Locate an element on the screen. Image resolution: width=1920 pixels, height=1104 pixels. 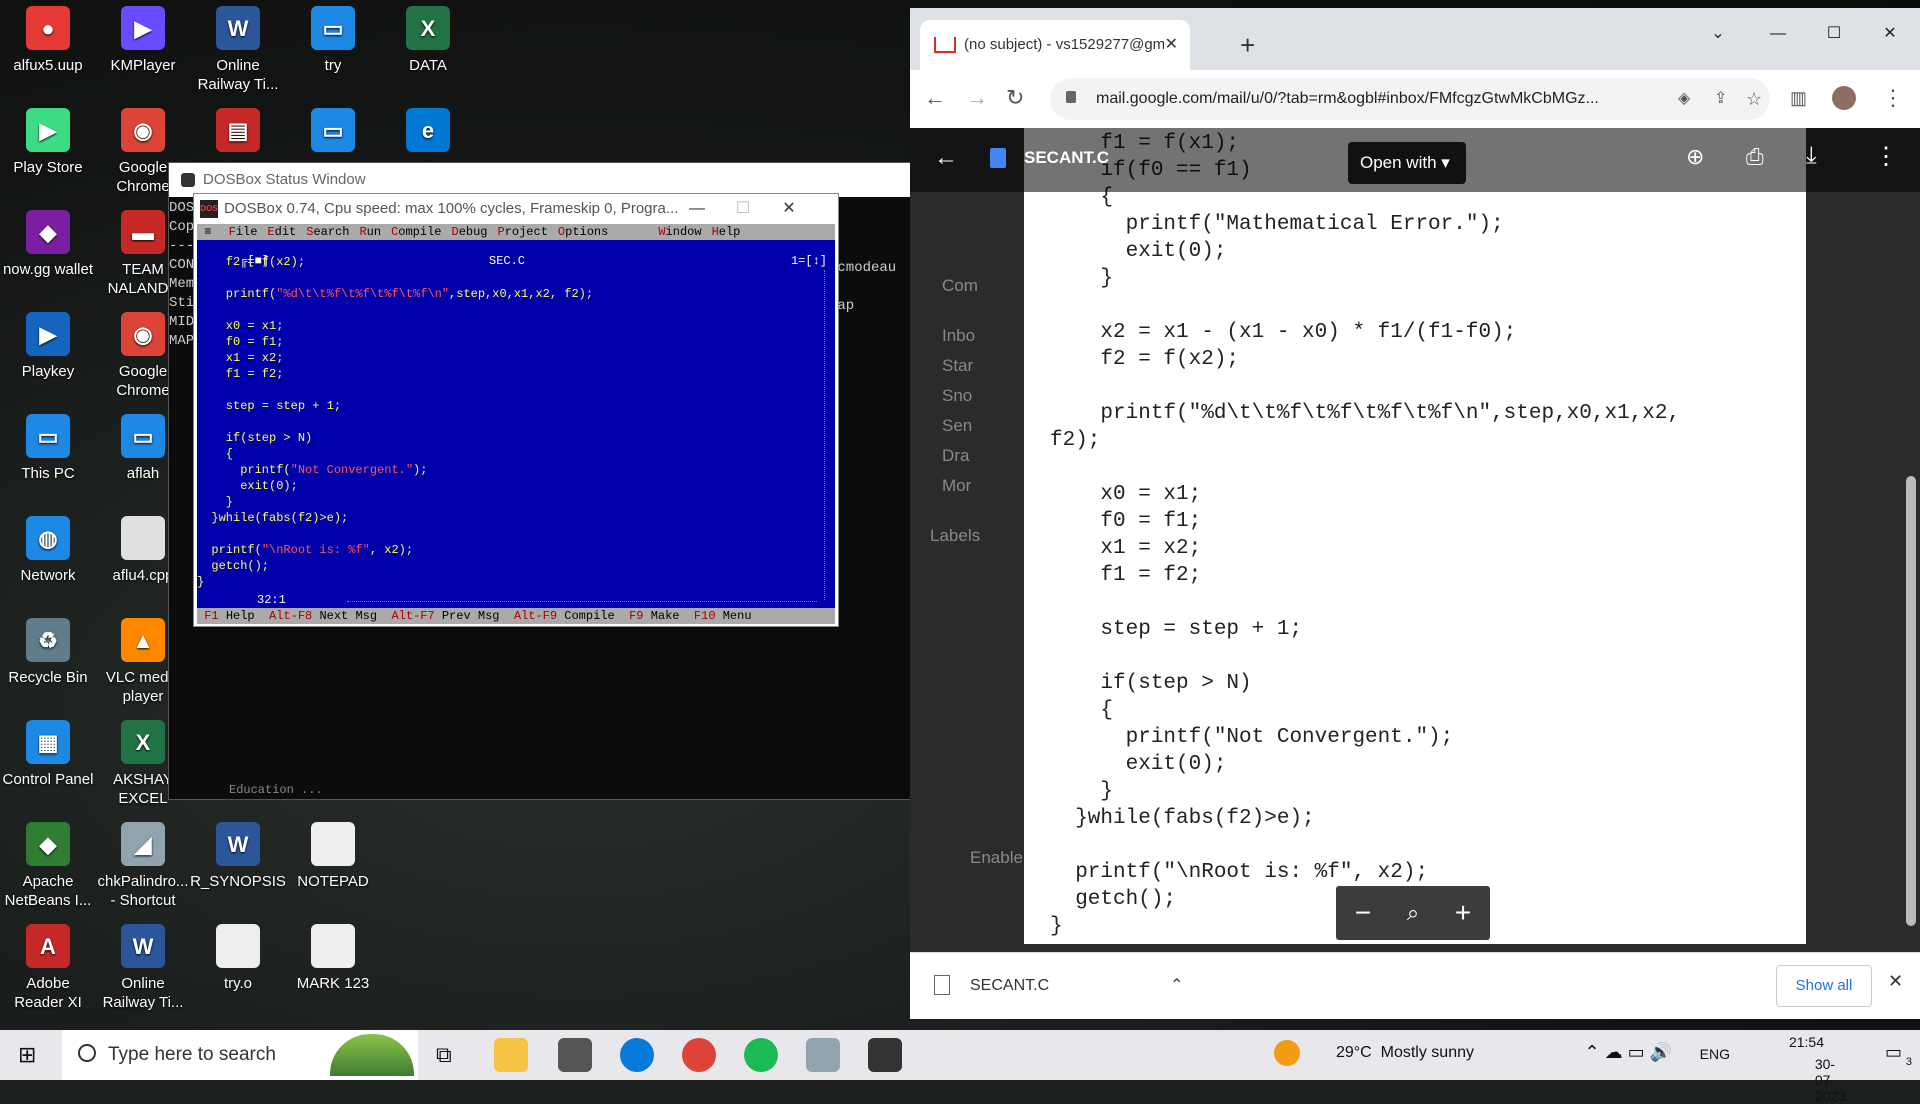
back-arrow-icon: ← is located at coordinates (935, 98).